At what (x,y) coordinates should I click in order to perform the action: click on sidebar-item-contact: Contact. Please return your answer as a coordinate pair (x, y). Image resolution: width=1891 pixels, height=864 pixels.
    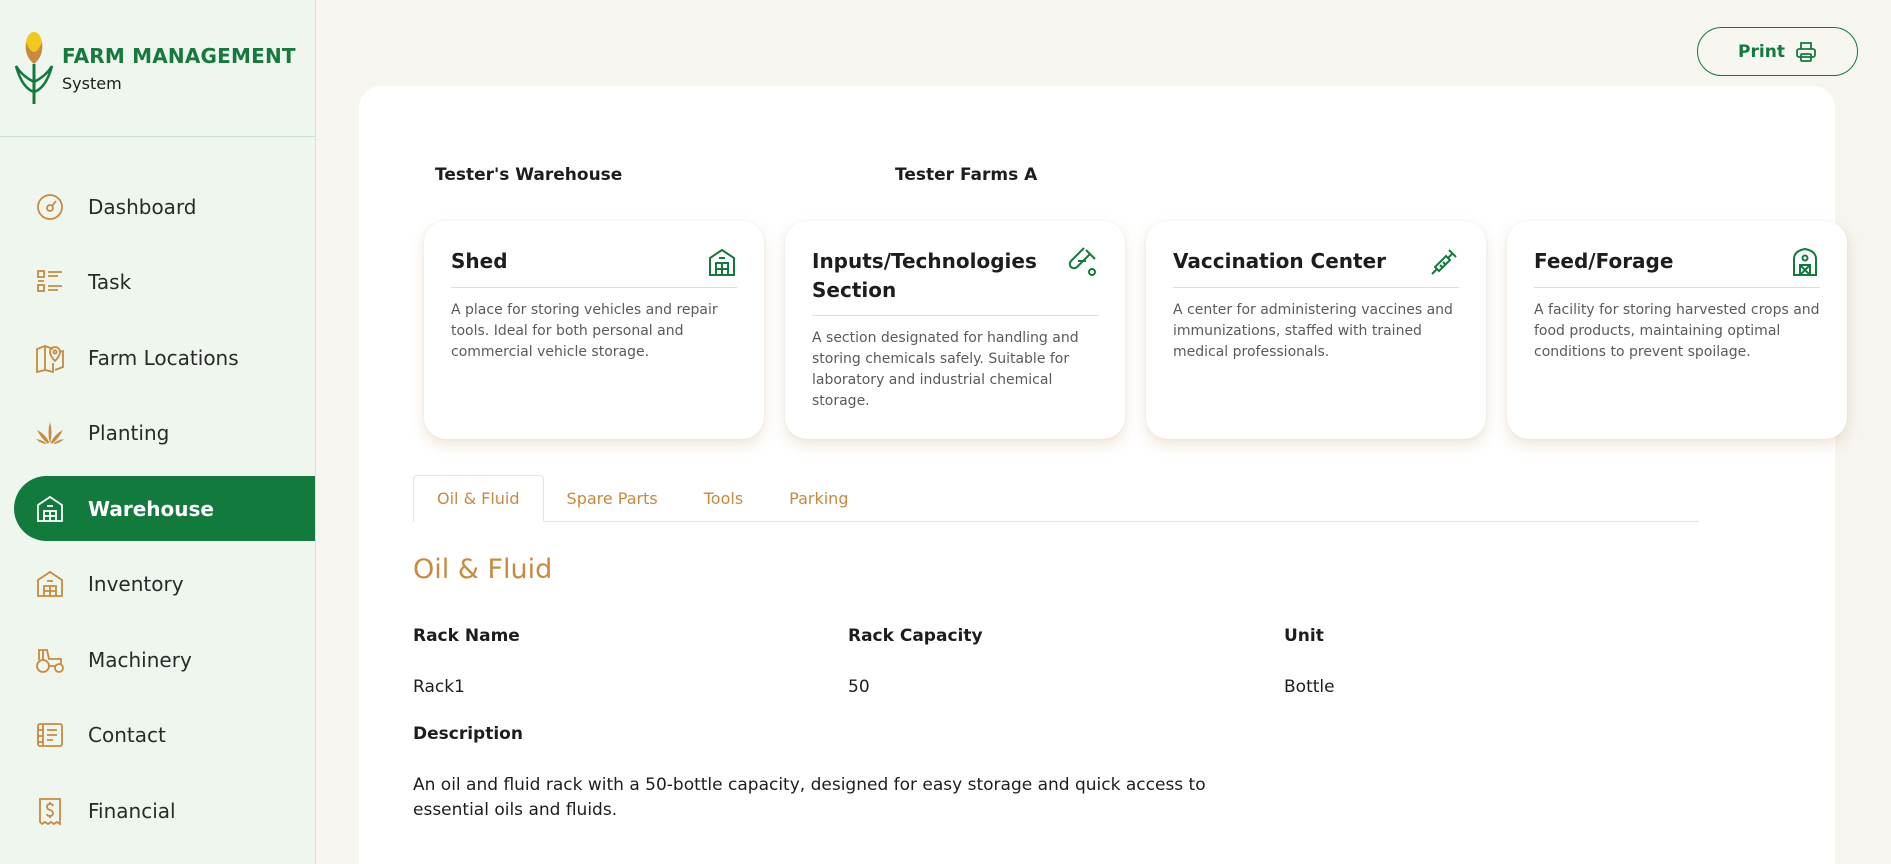
    Looking at the image, I should click on (164, 735).